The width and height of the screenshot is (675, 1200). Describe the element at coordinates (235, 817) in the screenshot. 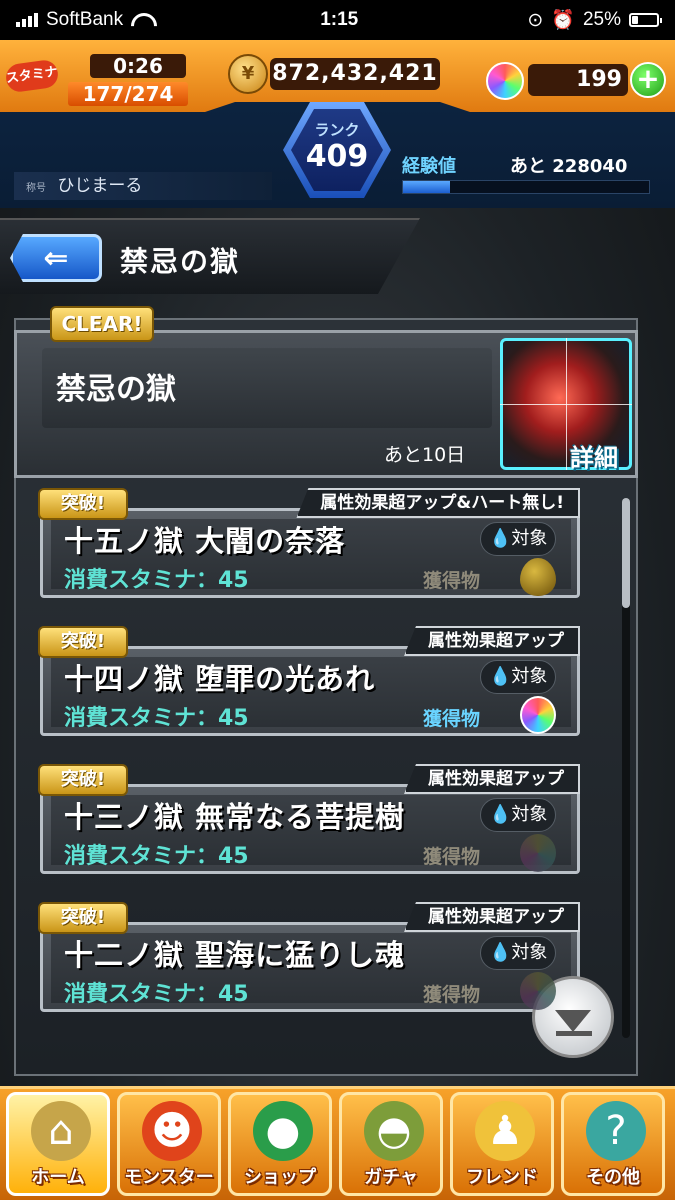

I see `stage-name: 十三ノ獄 無常なる菩提樹` at that location.